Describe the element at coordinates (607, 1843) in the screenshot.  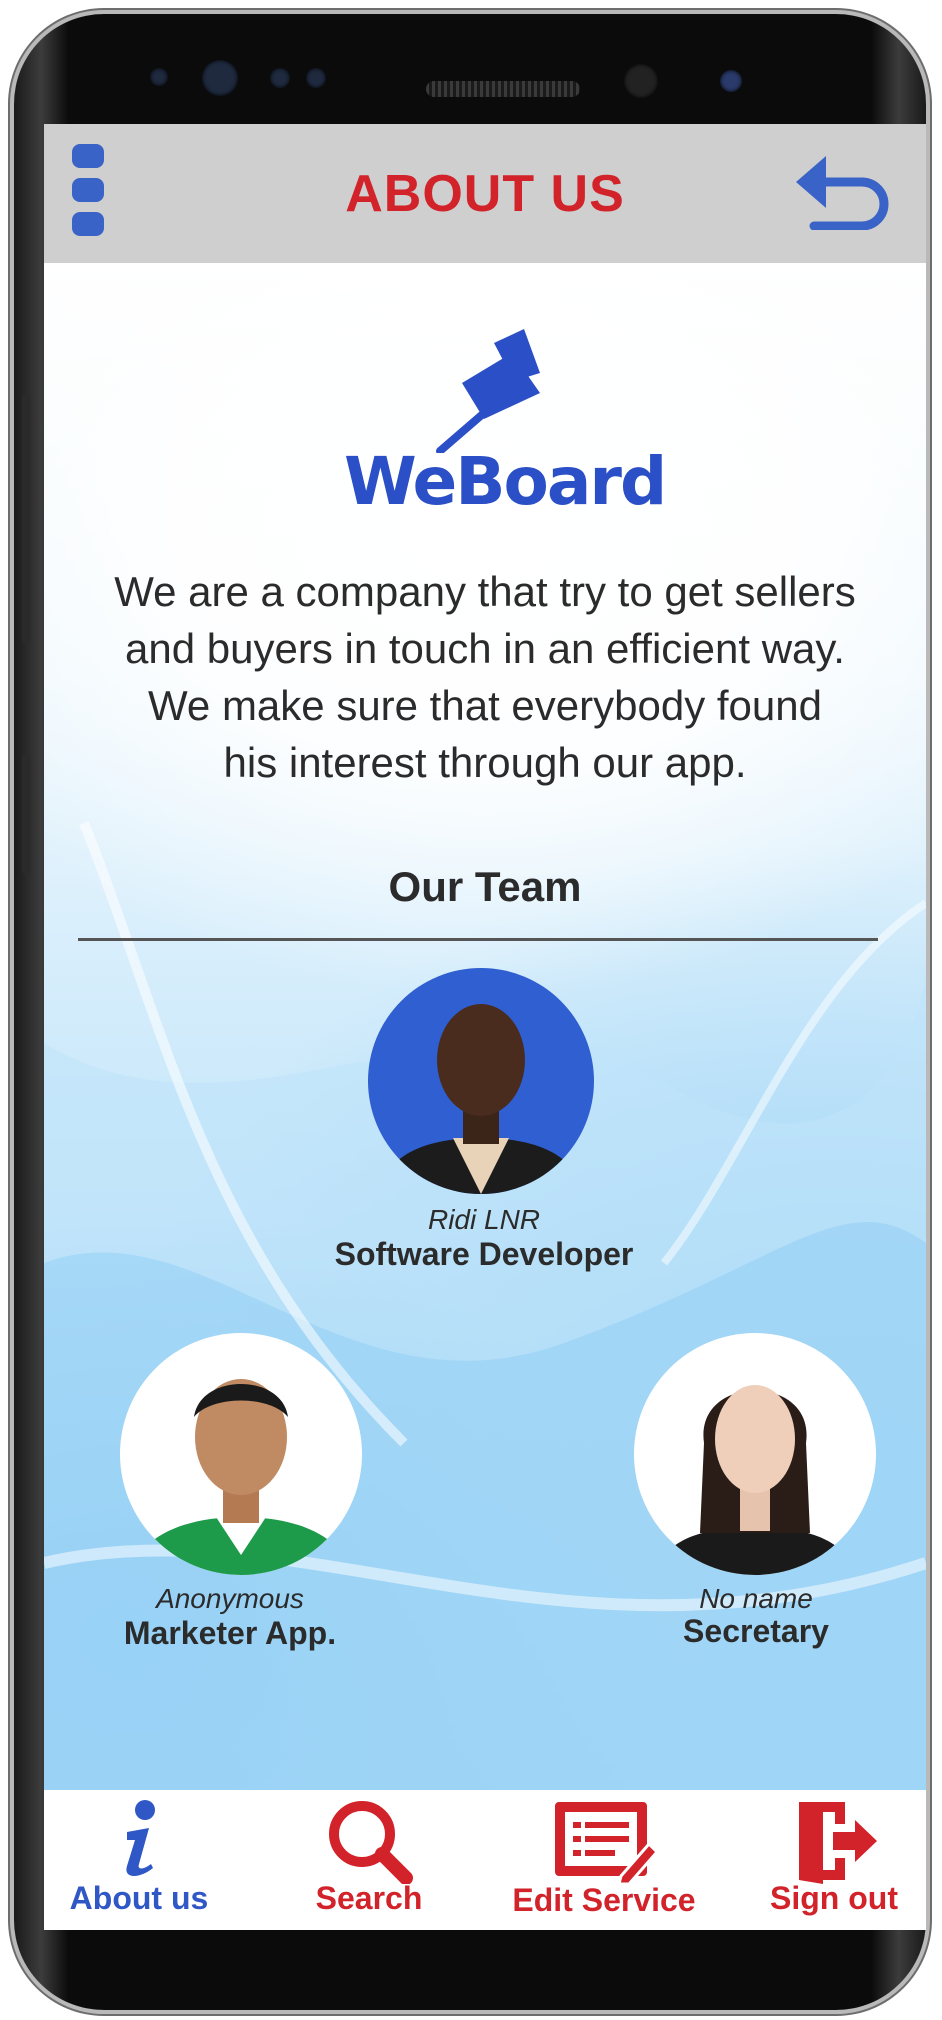
I see `edit-service-icon` at that location.